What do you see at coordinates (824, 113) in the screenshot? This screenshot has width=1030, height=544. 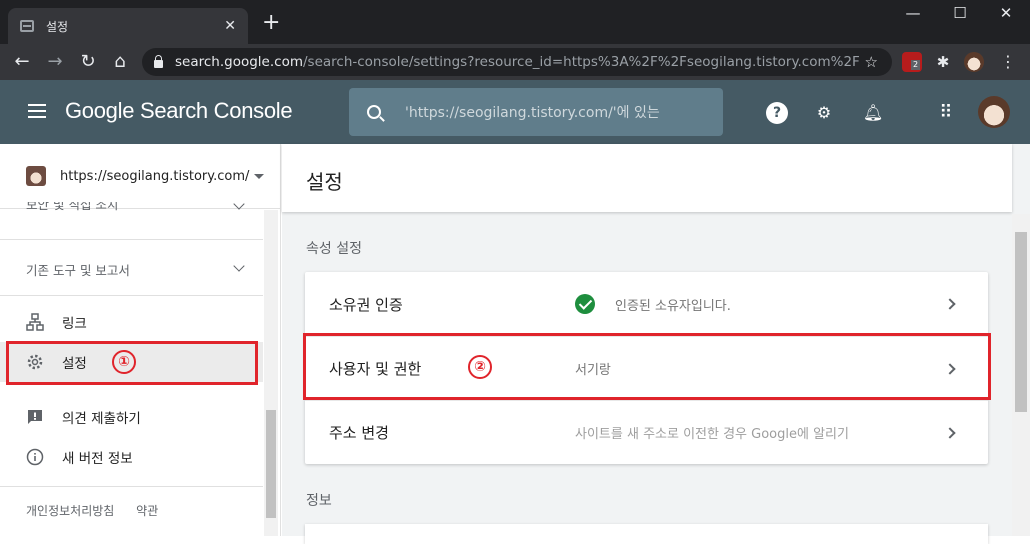 I see `manage-users-icon: ⚙` at bounding box center [824, 113].